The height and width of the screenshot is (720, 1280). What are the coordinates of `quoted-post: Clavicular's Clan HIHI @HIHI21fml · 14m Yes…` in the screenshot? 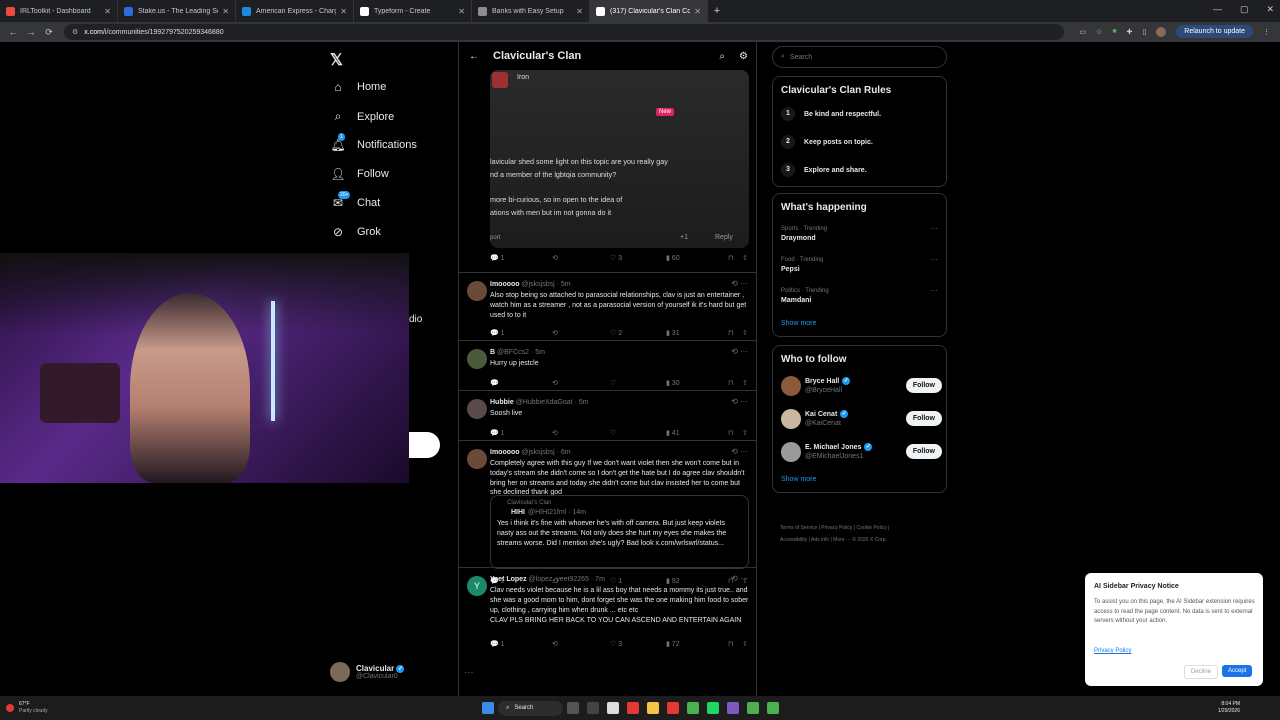 It's located at (619, 532).